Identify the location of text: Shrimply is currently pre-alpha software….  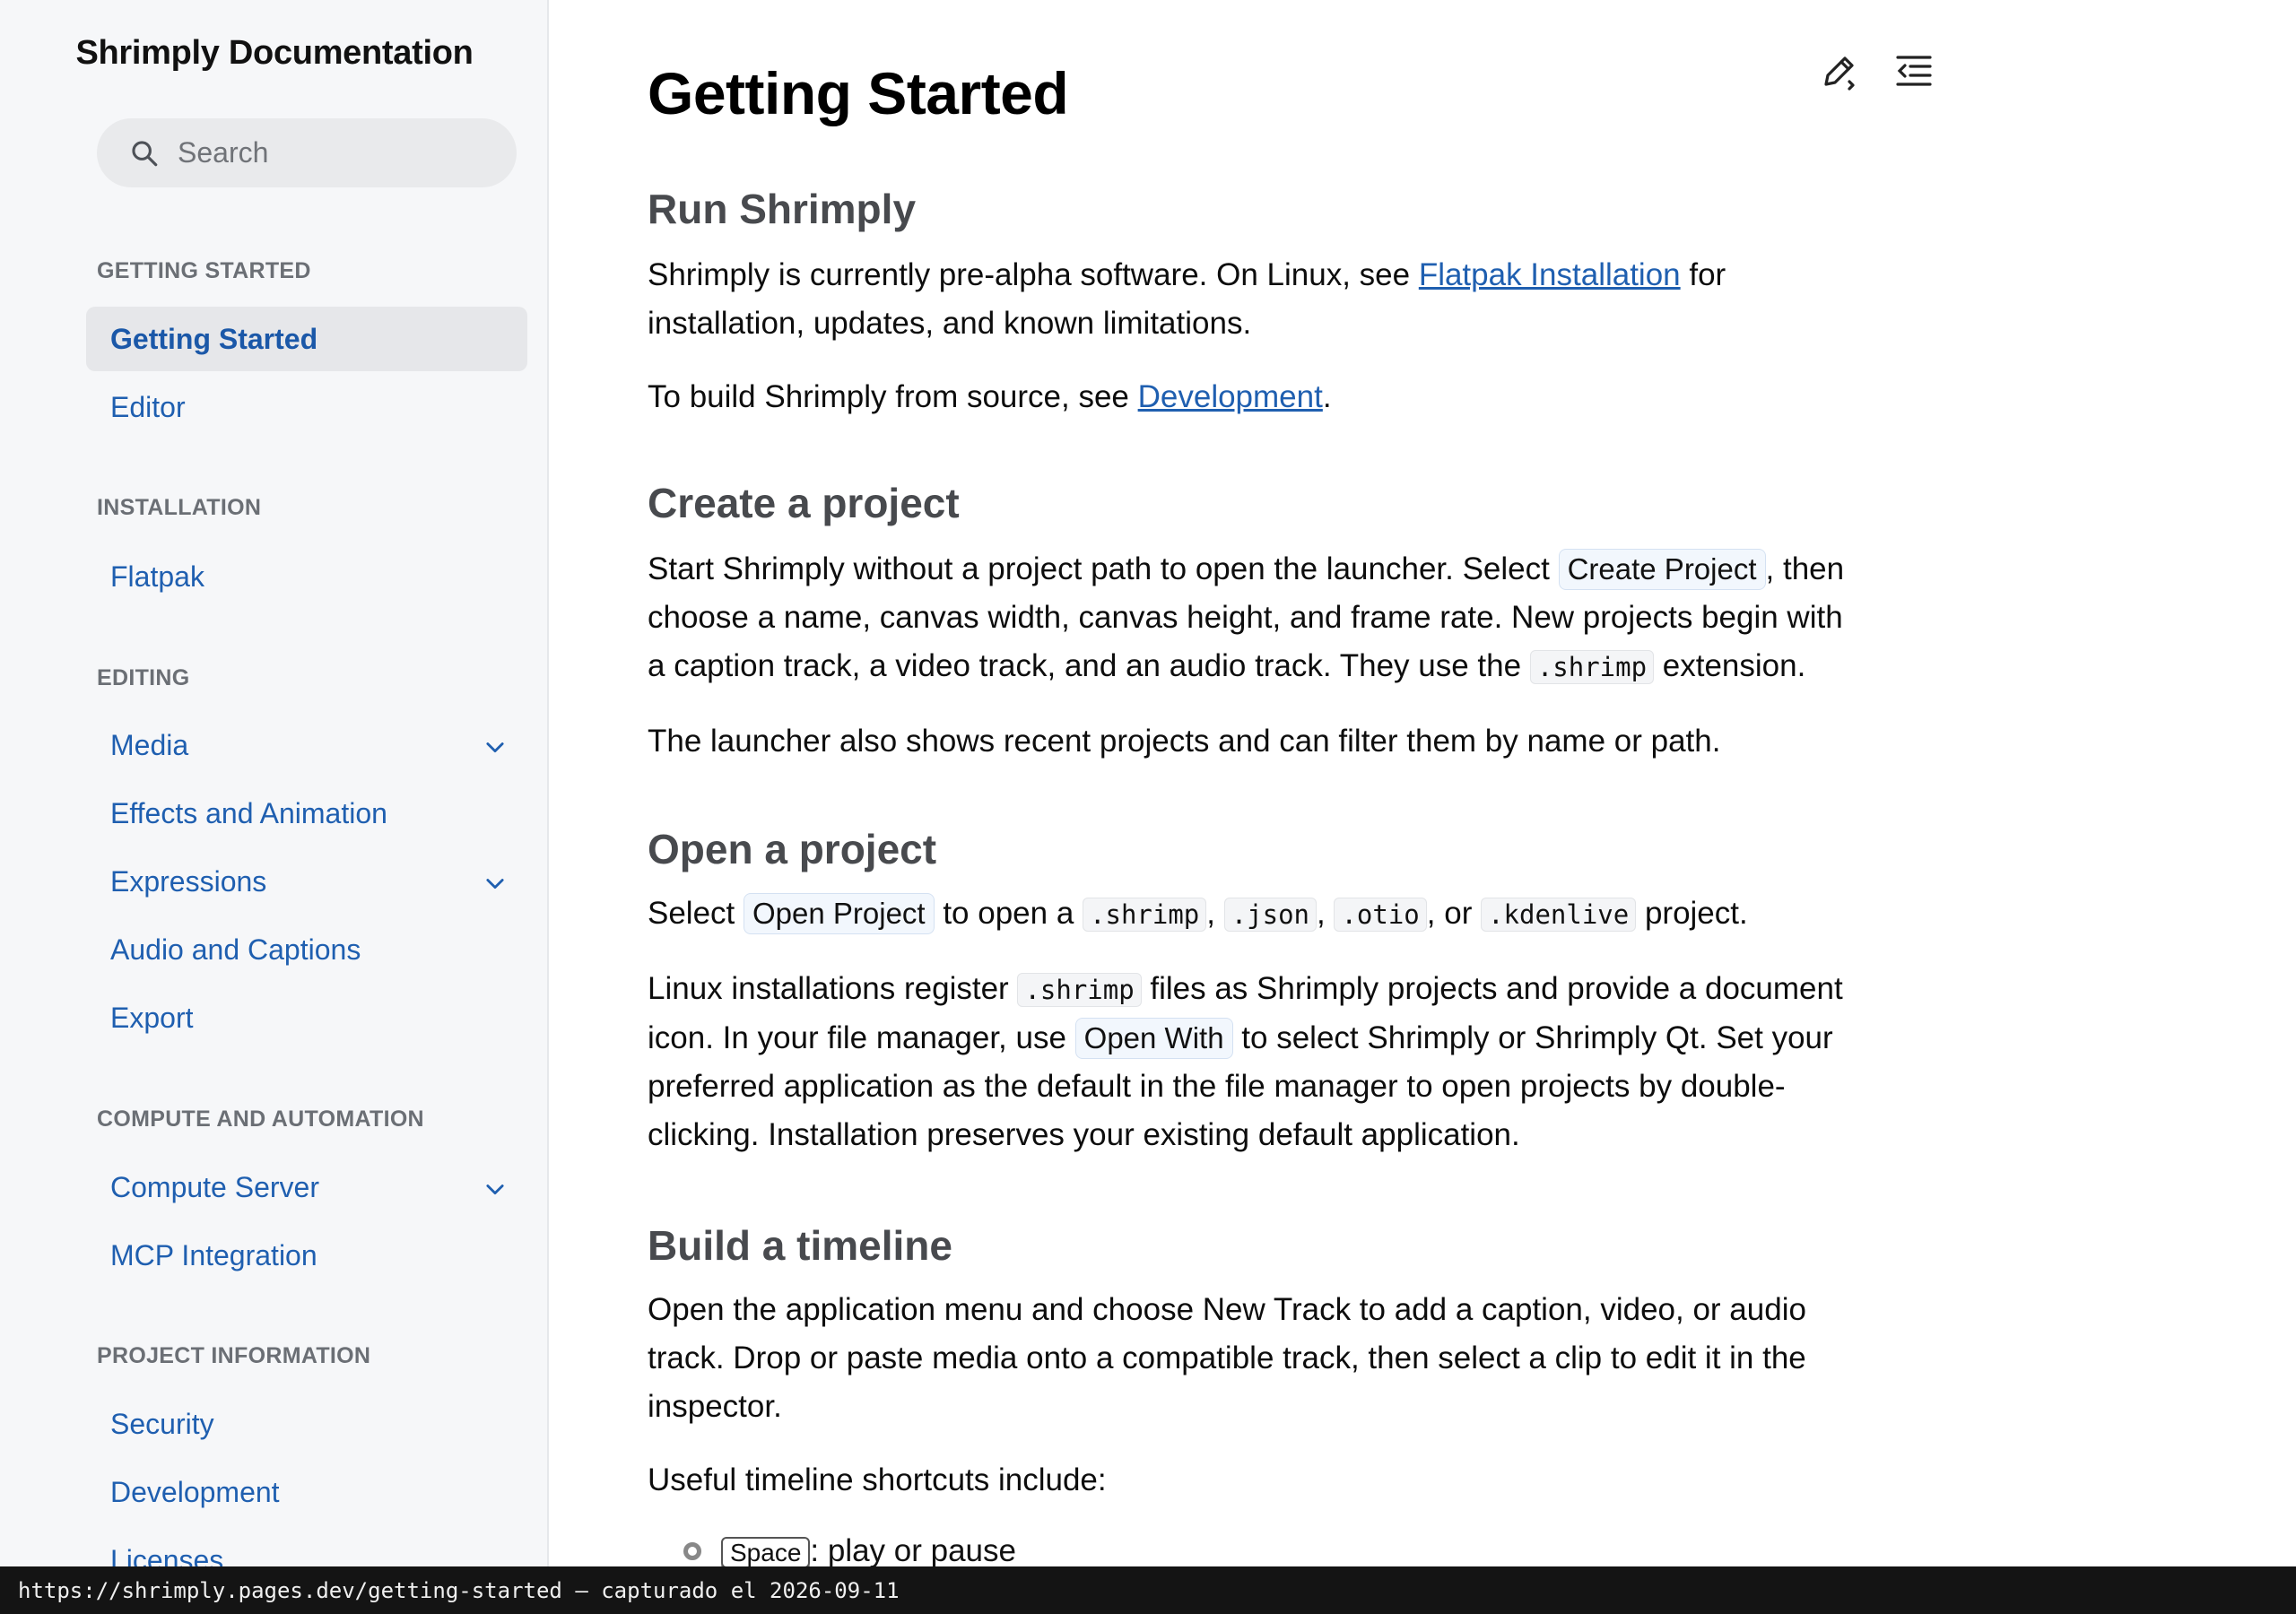
(1033, 274).